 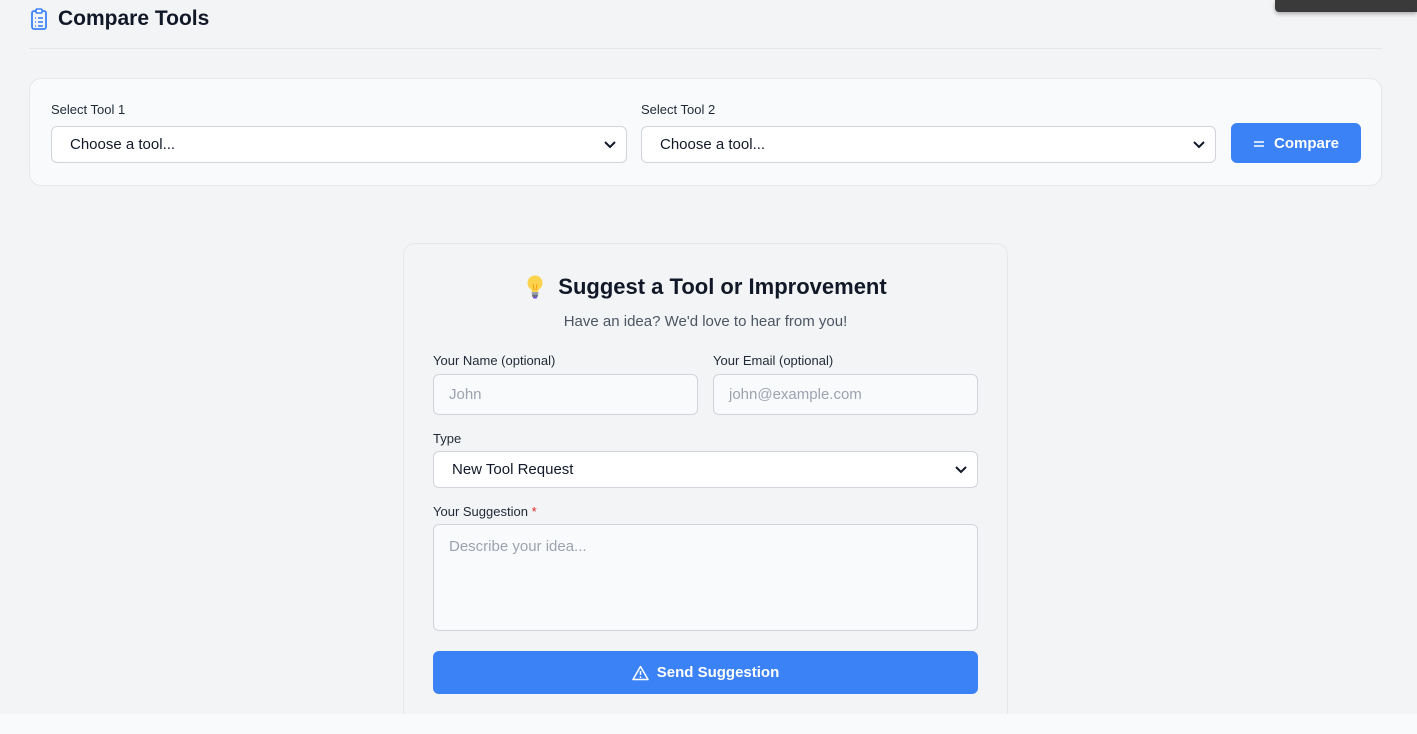 What do you see at coordinates (718, 672) in the screenshot?
I see `send-suggestion-label: Send Suggestion` at bounding box center [718, 672].